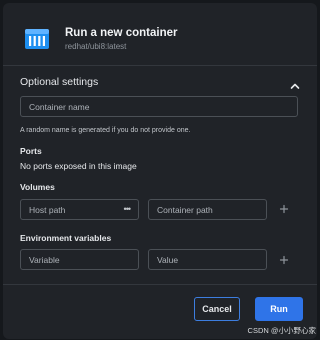  I want to click on value-field, so click(207, 259).